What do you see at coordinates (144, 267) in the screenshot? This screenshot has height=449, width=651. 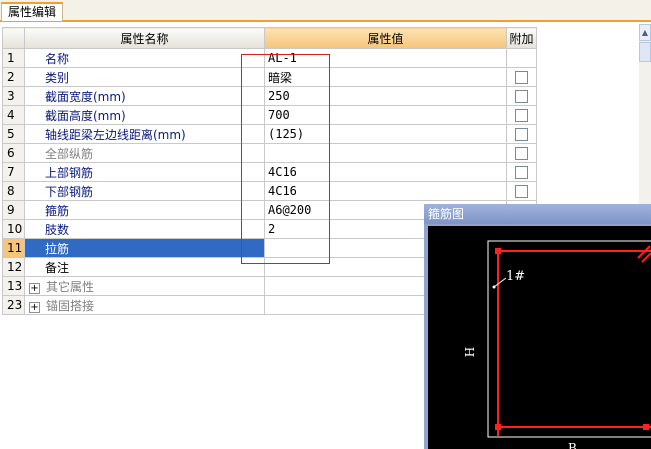 I see `property-name: 备注` at bounding box center [144, 267].